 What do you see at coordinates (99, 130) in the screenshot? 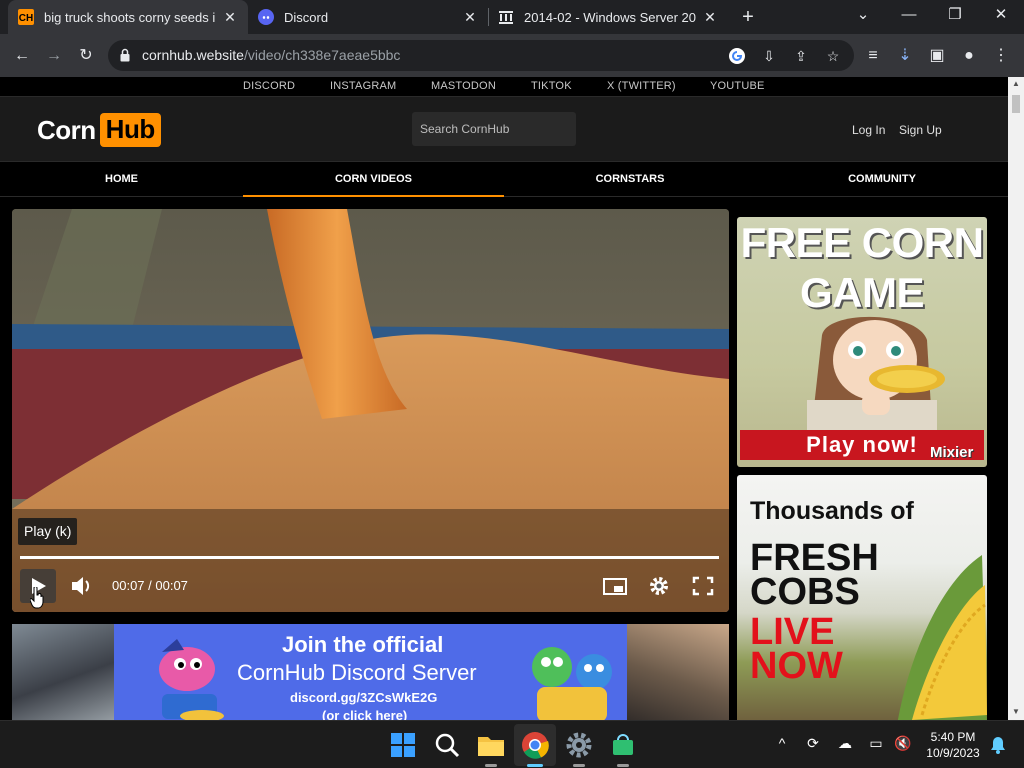
I see `site-logo: Corn Hub` at bounding box center [99, 130].